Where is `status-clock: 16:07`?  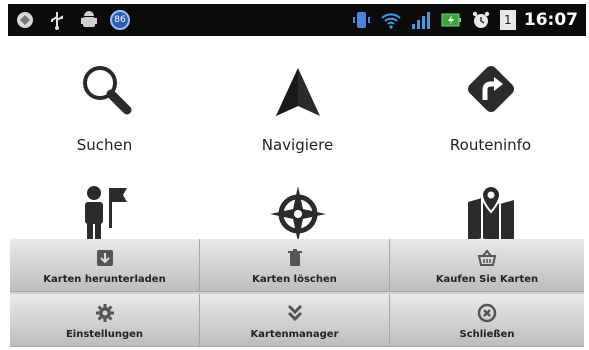 status-clock: 16:07 is located at coordinates (550, 20).